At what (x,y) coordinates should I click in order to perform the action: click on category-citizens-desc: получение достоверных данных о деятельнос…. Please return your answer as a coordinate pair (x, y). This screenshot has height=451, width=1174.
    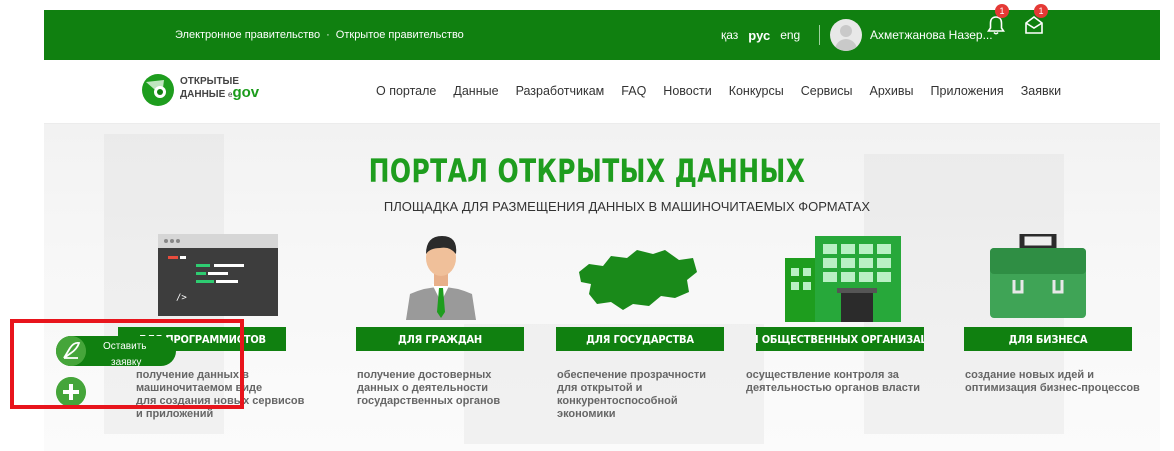
    Looking at the image, I should click on (429, 388).